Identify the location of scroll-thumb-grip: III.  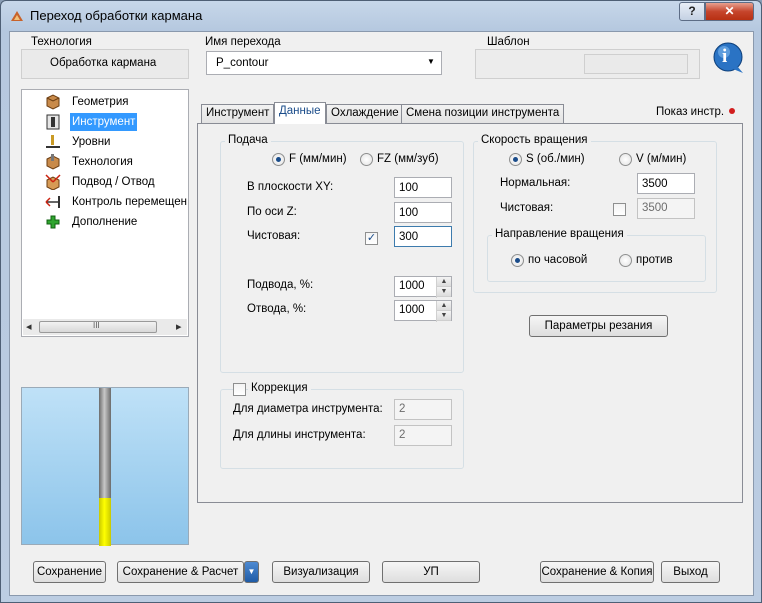
(96, 325).